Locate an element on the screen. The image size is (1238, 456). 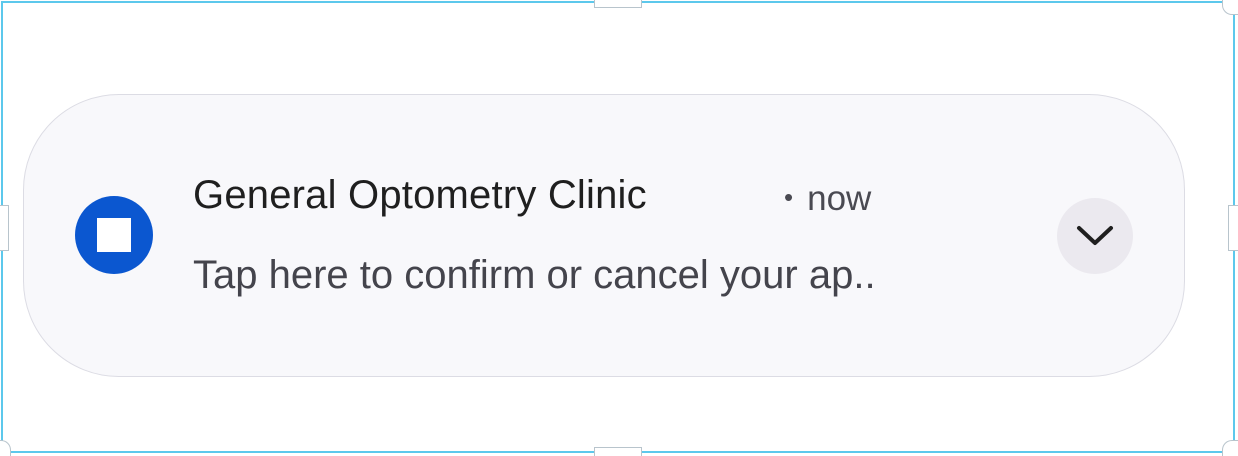
app-square-icon is located at coordinates (114, 235).